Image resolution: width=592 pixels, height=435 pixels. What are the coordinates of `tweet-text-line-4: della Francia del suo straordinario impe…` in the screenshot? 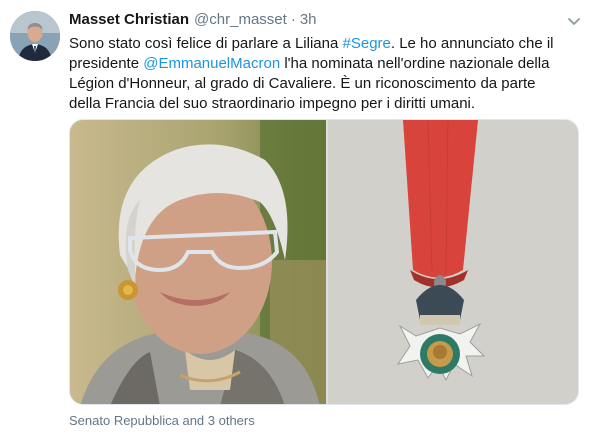 It's located at (272, 103).